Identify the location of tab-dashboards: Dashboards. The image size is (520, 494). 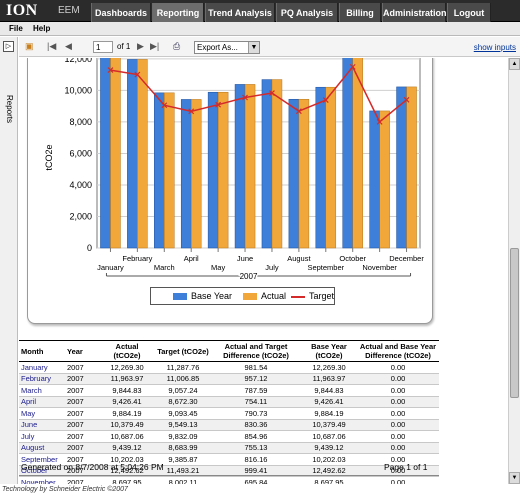
(121, 12).